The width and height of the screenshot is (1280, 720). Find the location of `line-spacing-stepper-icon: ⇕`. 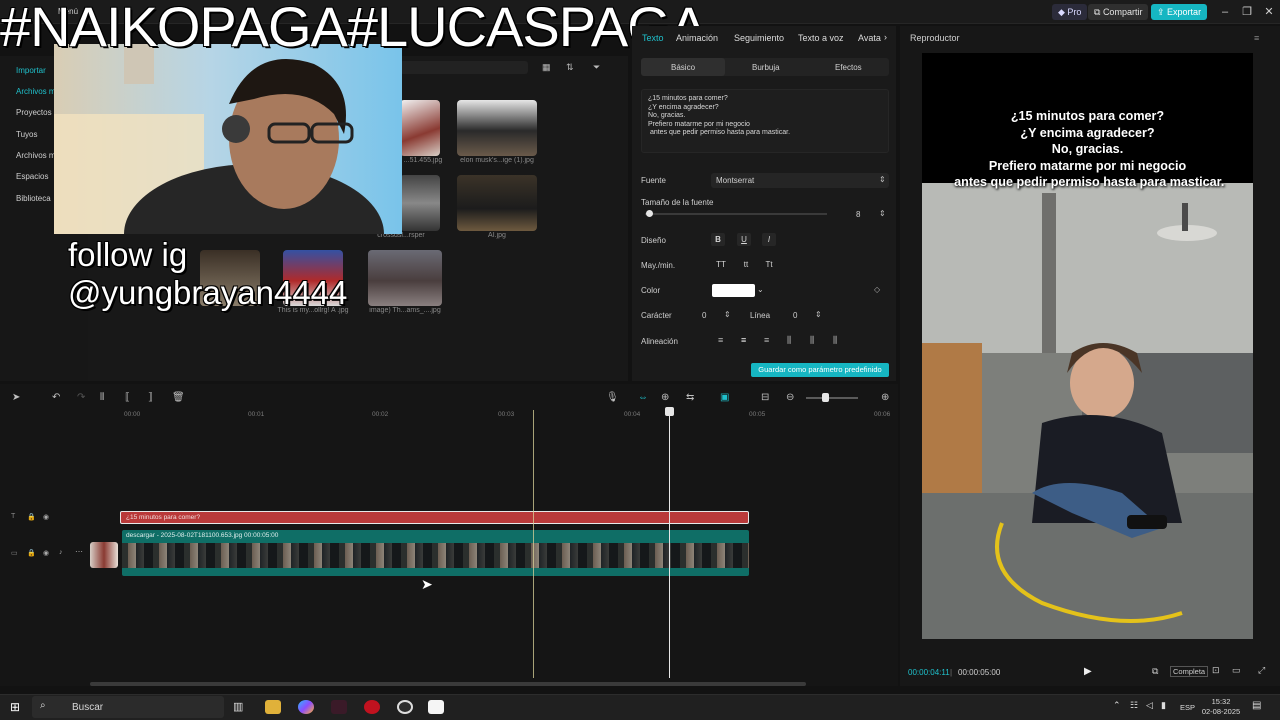

line-spacing-stepper-icon: ⇕ is located at coordinates (818, 314).